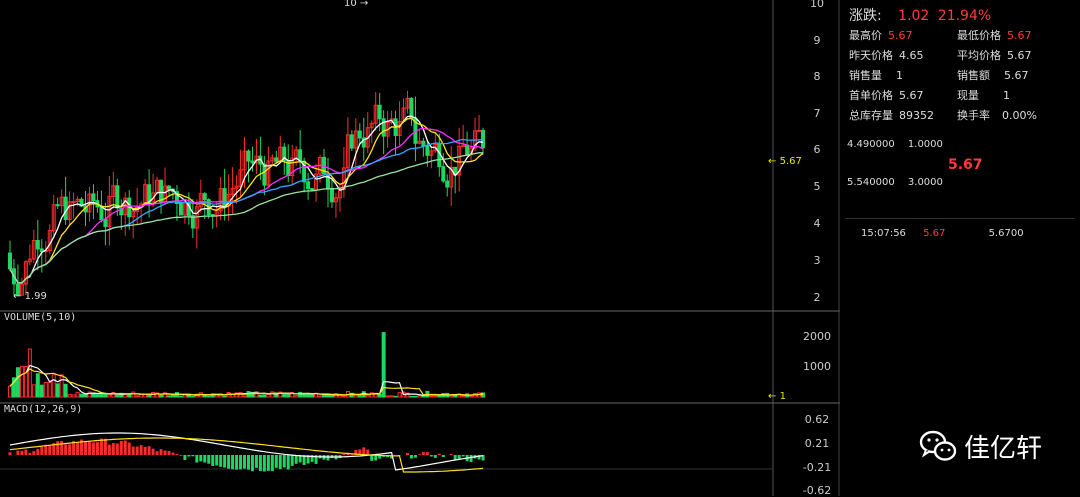 The image size is (1080, 497). I want to click on volume-current-value: 1, so click(783, 396).